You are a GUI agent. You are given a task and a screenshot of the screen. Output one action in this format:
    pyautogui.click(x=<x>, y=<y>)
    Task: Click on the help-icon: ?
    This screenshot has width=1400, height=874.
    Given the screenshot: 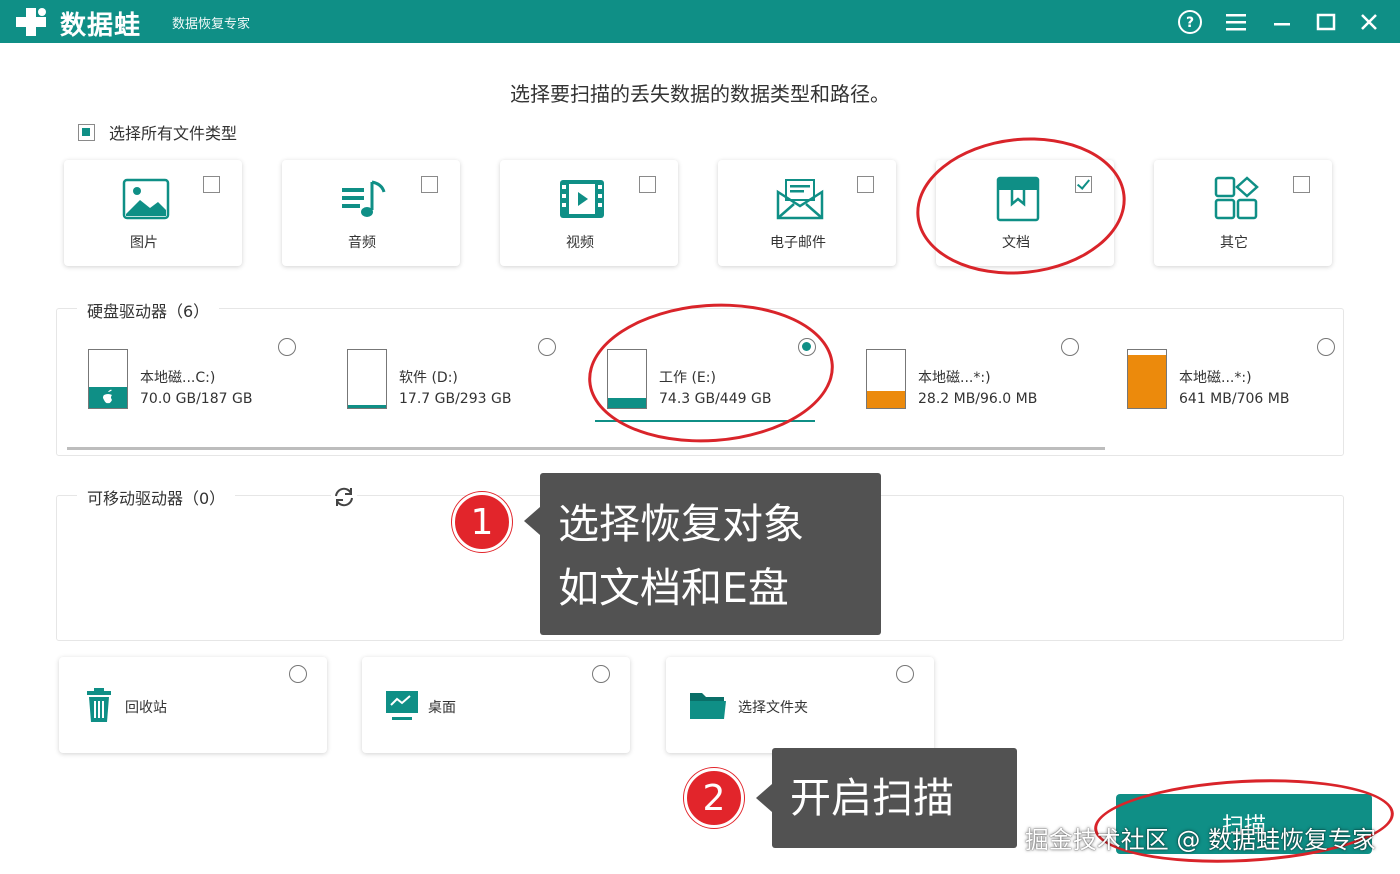 What is the action you would take?
    pyautogui.click(x=1190, y=22)
    